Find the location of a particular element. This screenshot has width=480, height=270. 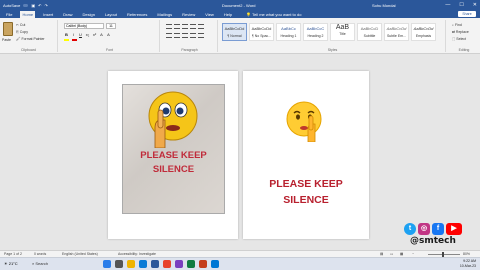

redo-icon: ↷ is located at coordinates (46, 5).